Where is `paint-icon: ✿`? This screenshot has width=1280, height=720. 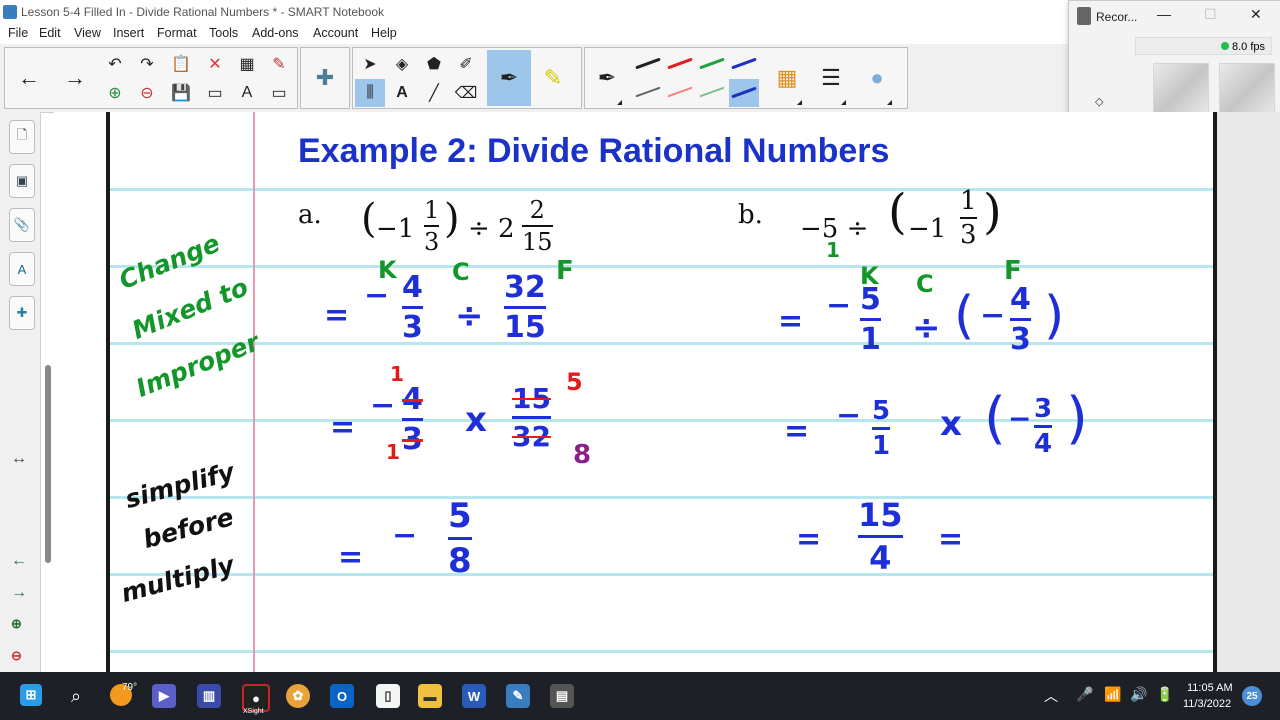
paint-icon: ✿ is located at coordinates (298, 696).